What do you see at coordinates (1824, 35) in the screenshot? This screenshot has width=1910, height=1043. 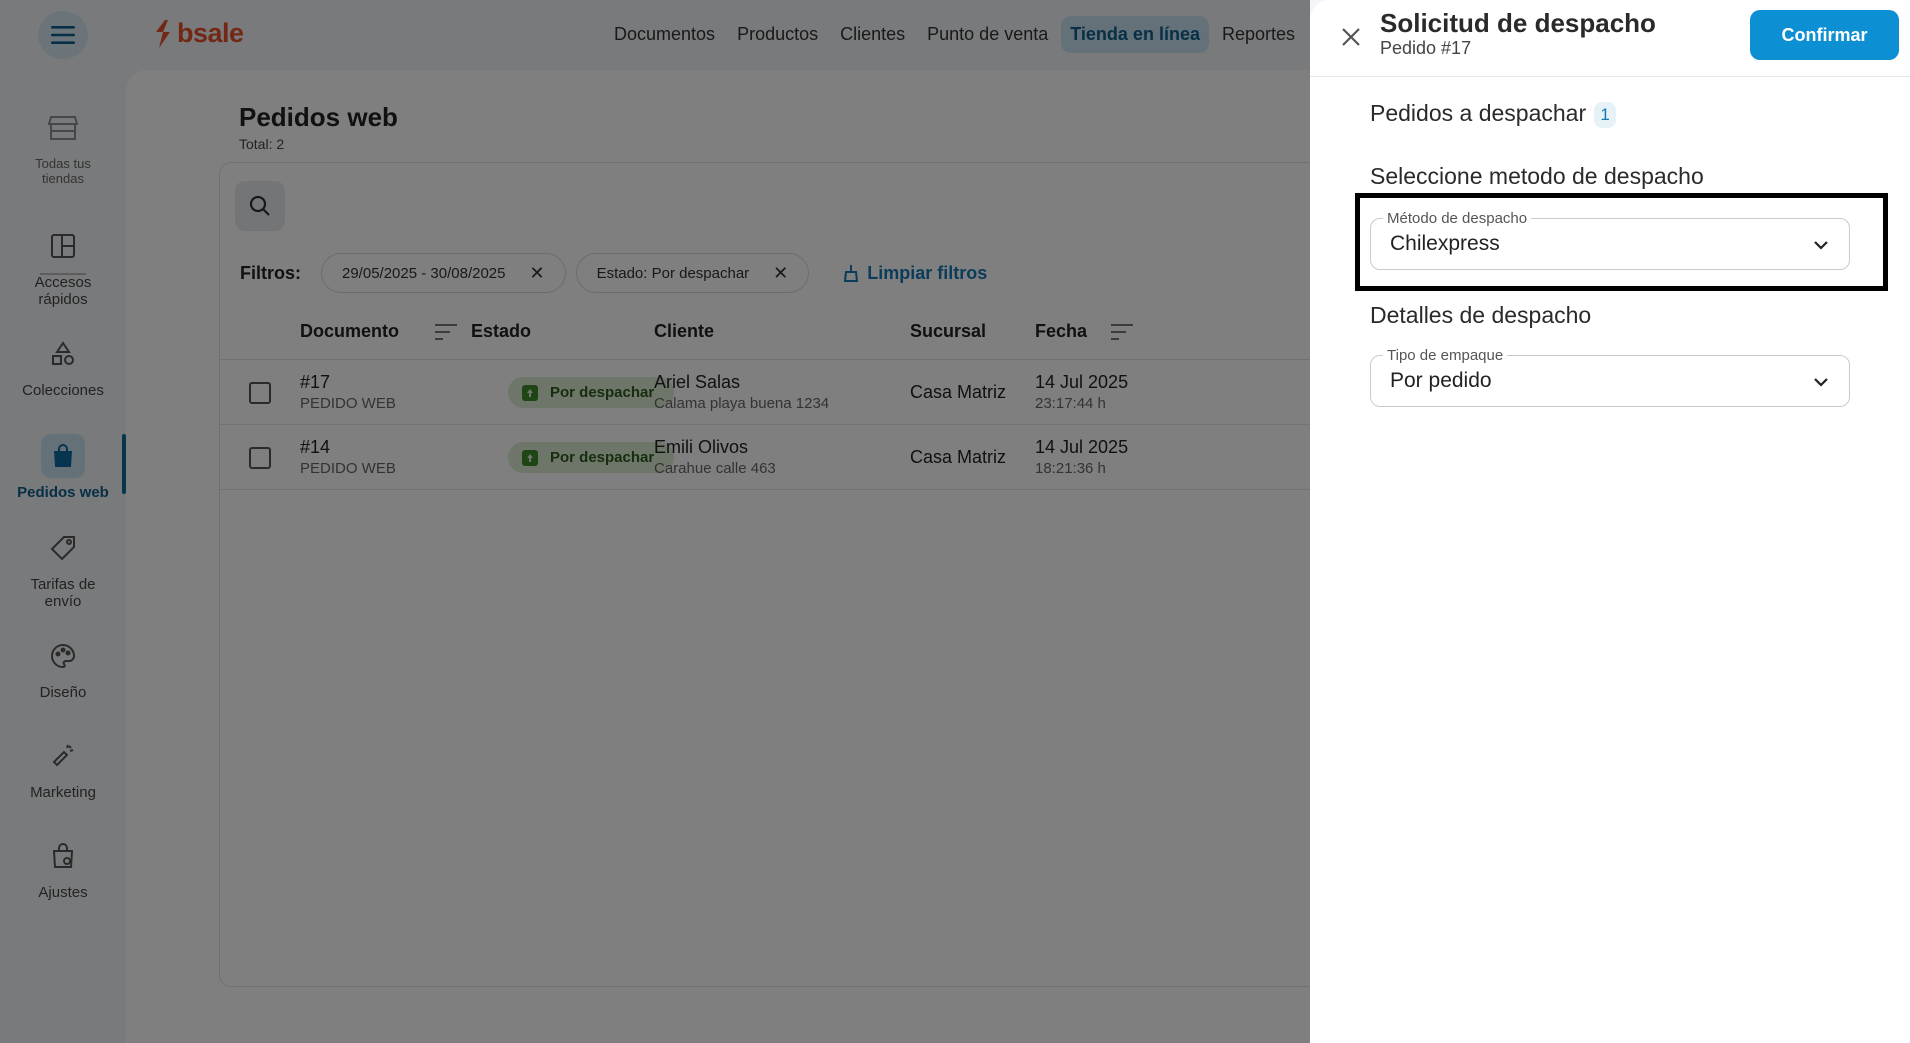 I see `confirm-button: Confirmar` at bounding box center [1824, 35].